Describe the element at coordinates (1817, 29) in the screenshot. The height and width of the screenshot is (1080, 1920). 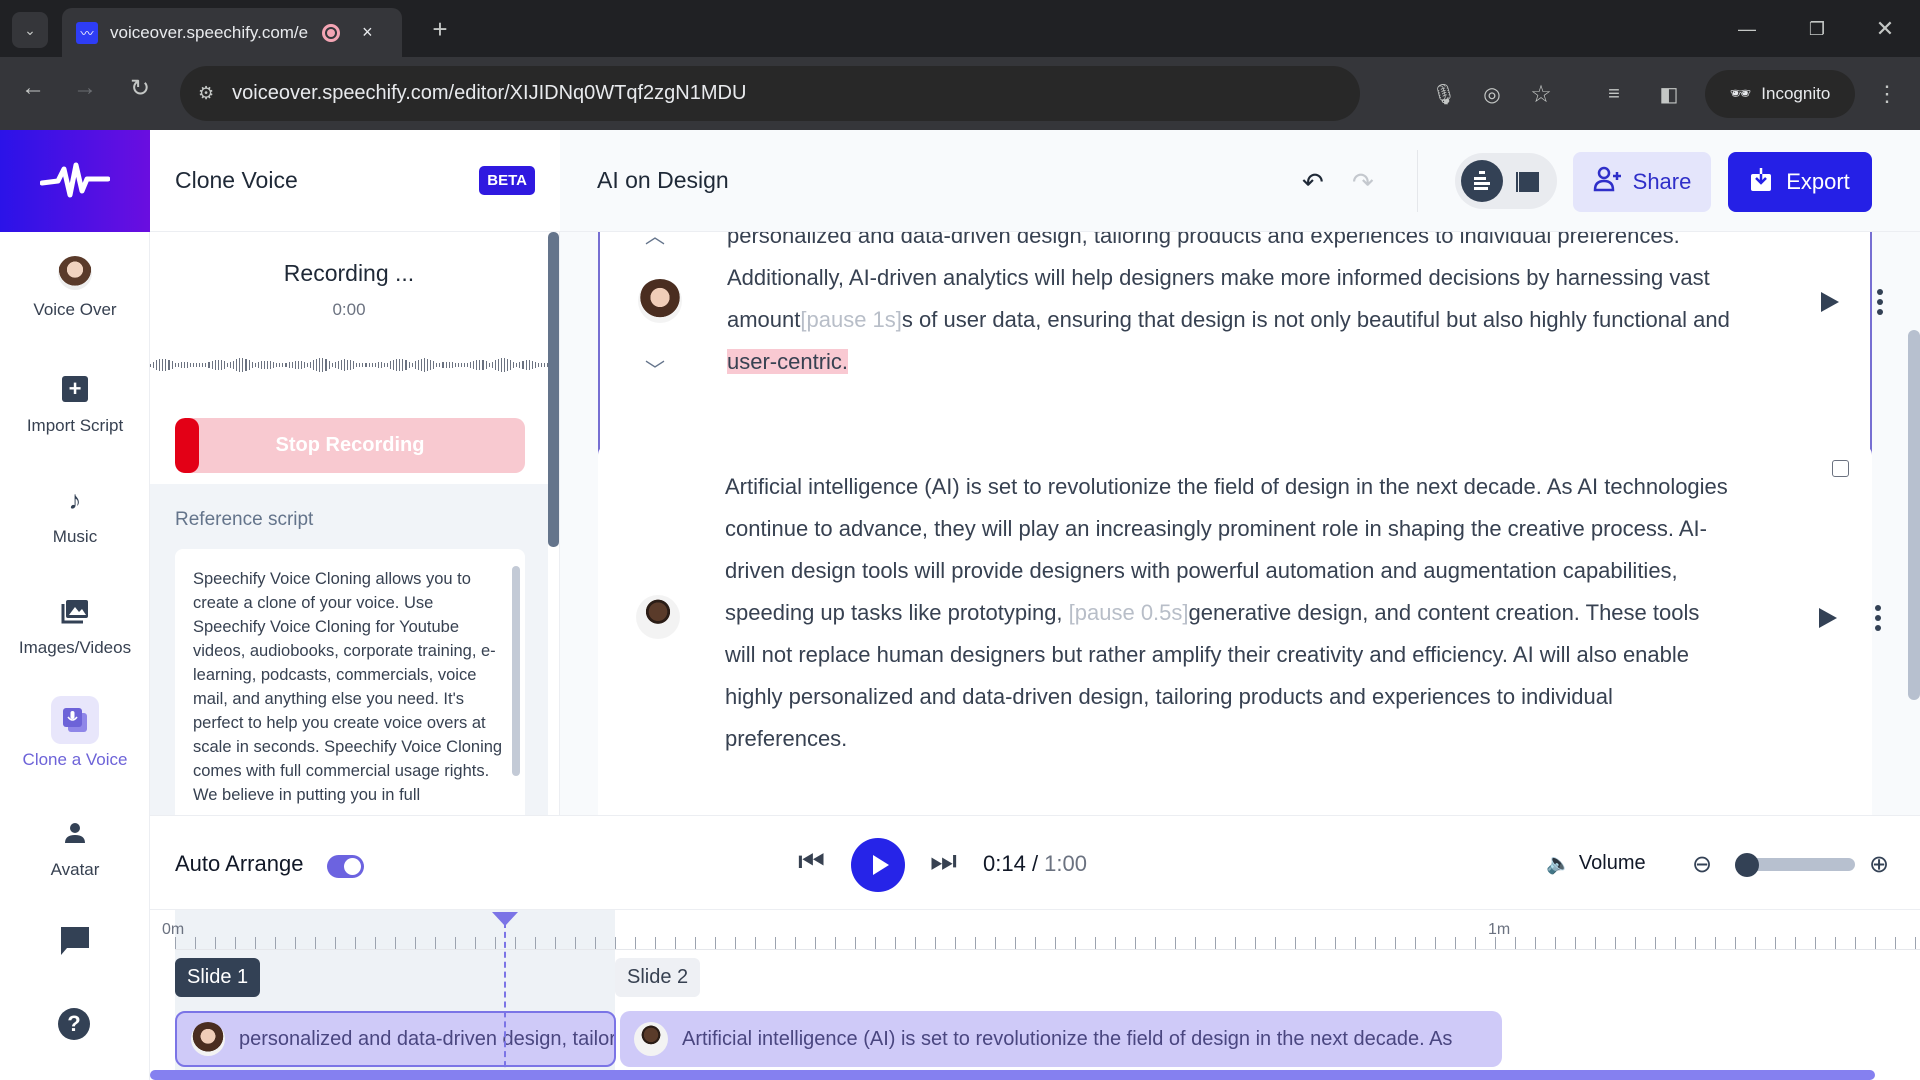
I see `restore-icon: ❐` at that location.